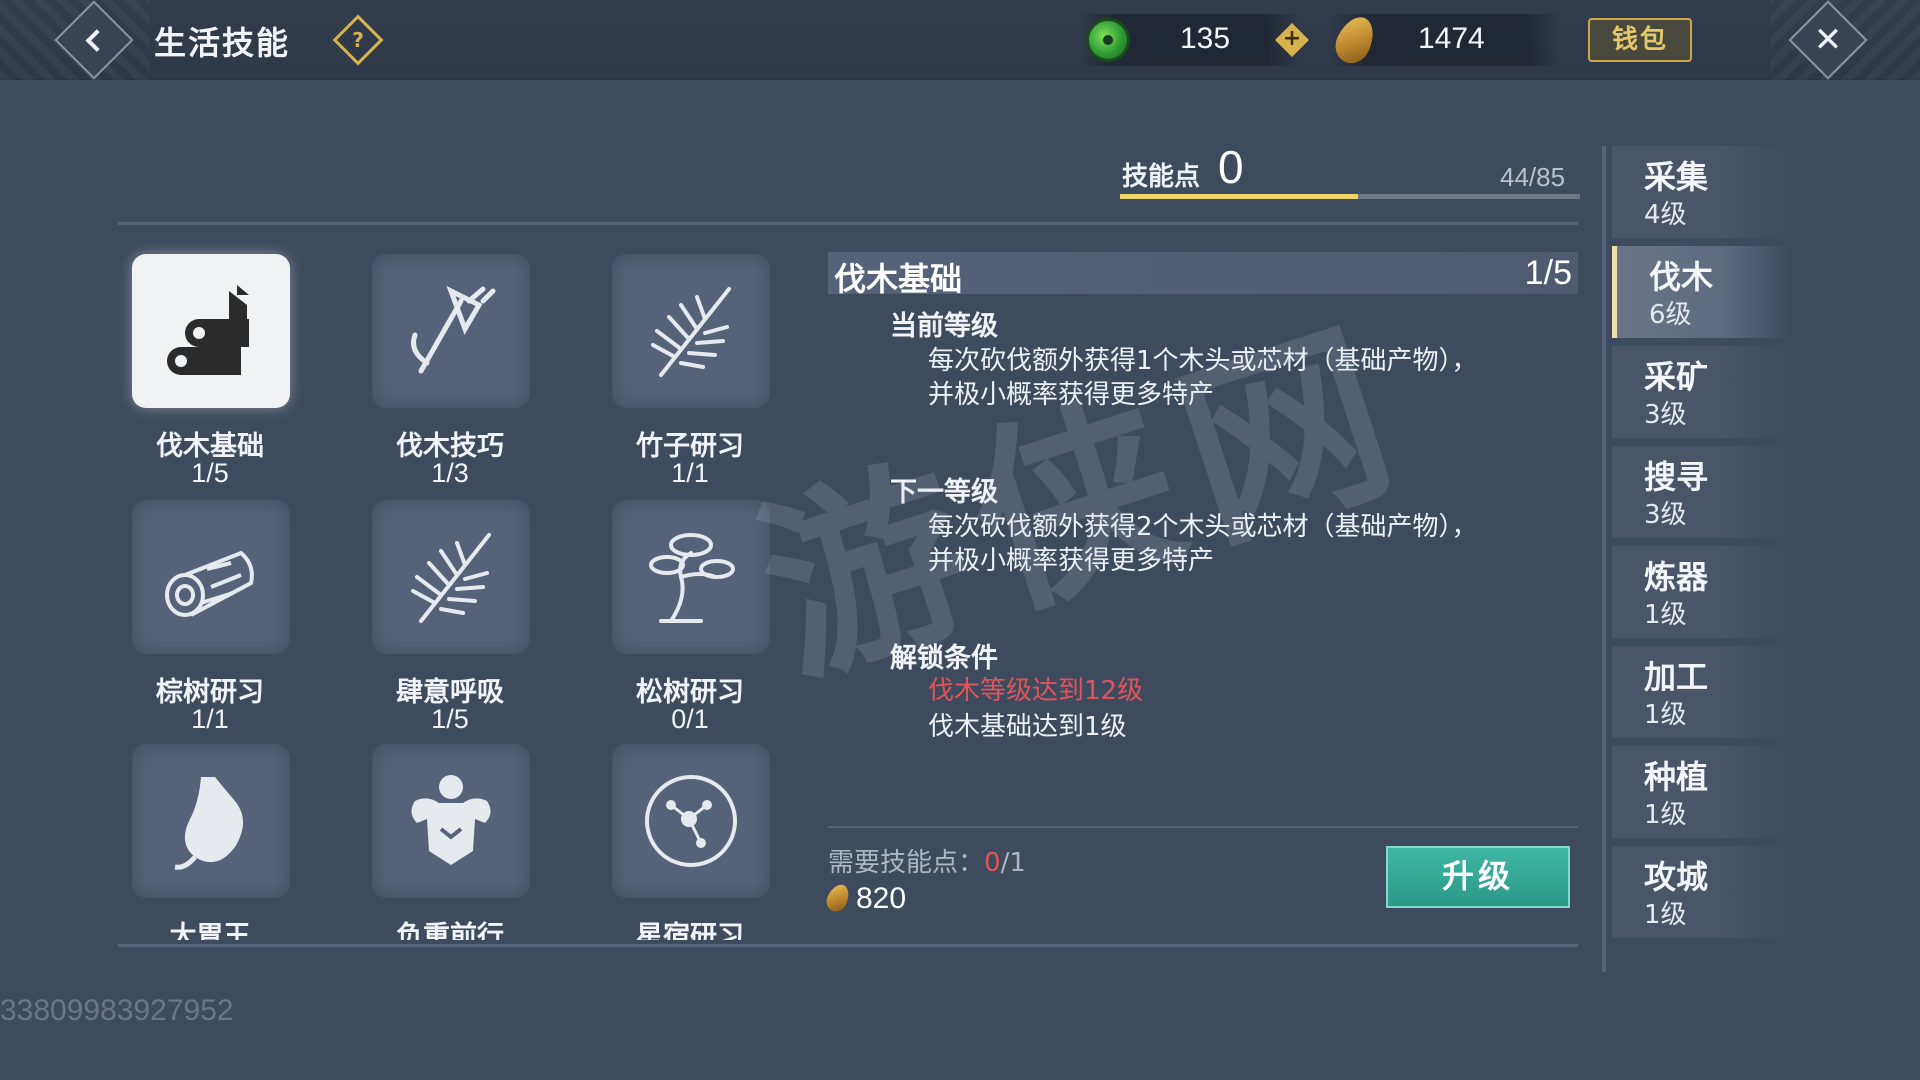 The width and height of the screenshot is (1920, 1080). What do you see at coordinates (1701, 792) in the screenshot?
I see `tab-planting: 种植 1级` at bounding box center [1701, 792].